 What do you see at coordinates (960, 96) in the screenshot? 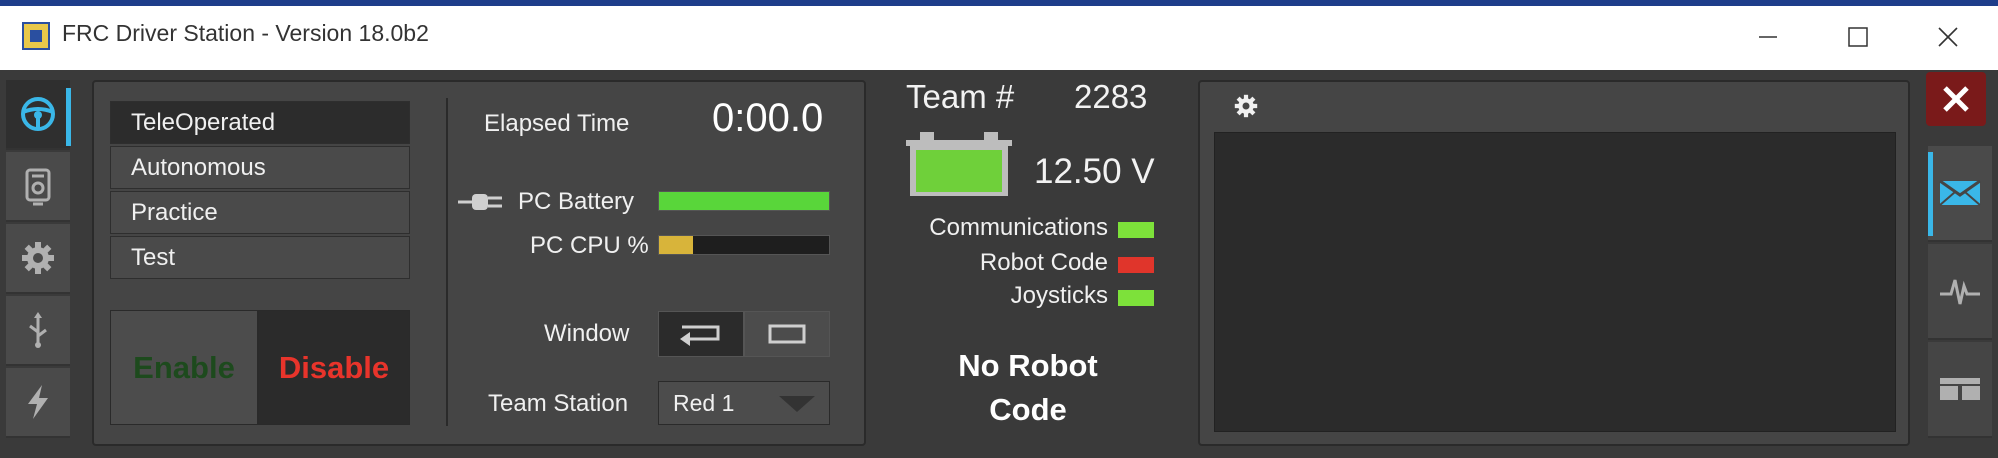
I see `team-number-label: Team #` at bounding box center [960, 96].